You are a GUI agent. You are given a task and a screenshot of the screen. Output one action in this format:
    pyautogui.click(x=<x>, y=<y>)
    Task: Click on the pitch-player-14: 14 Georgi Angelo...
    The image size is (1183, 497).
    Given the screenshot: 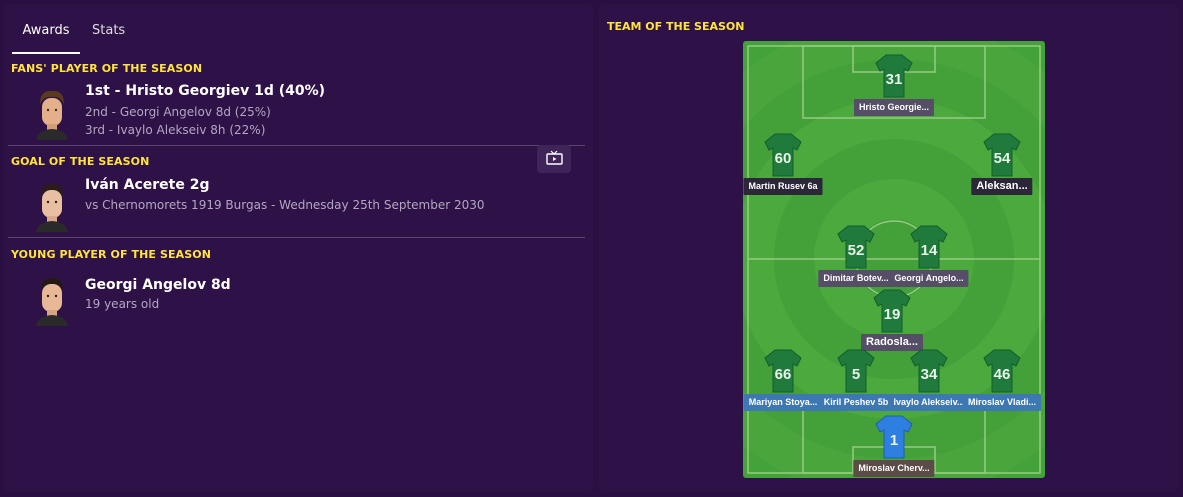 What is the action you would take?
    pyautogui.click(x=929, y=258)
    